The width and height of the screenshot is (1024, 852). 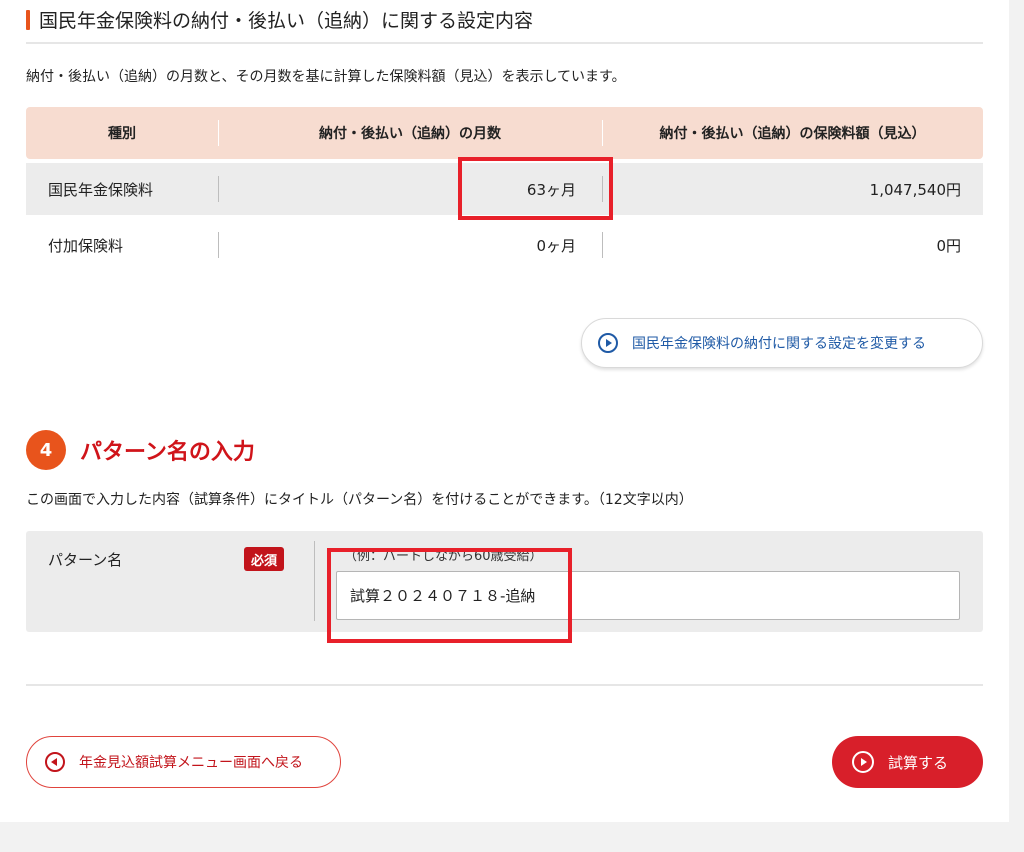 I want to click on table-row: 付加保険料 0ヶ月 0円, so click(x=504, y=245).